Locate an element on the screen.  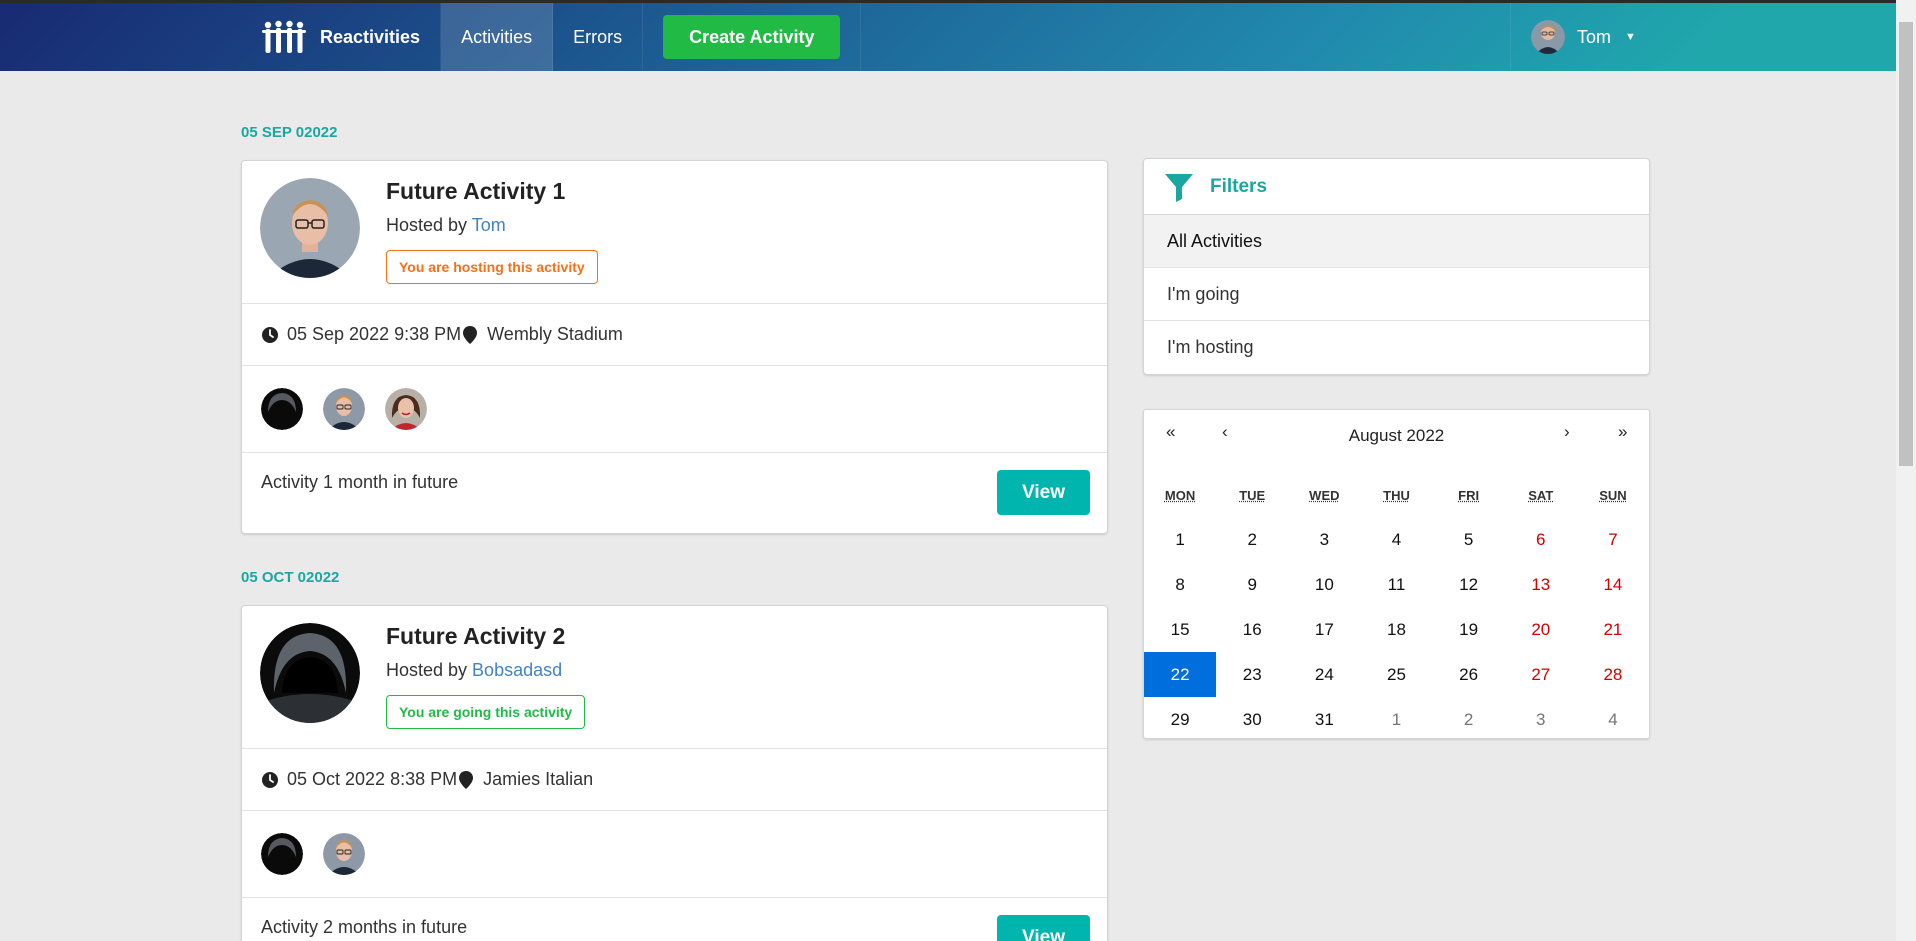
filter-all-activities: All Activities is located at coordinates (1396, 241).